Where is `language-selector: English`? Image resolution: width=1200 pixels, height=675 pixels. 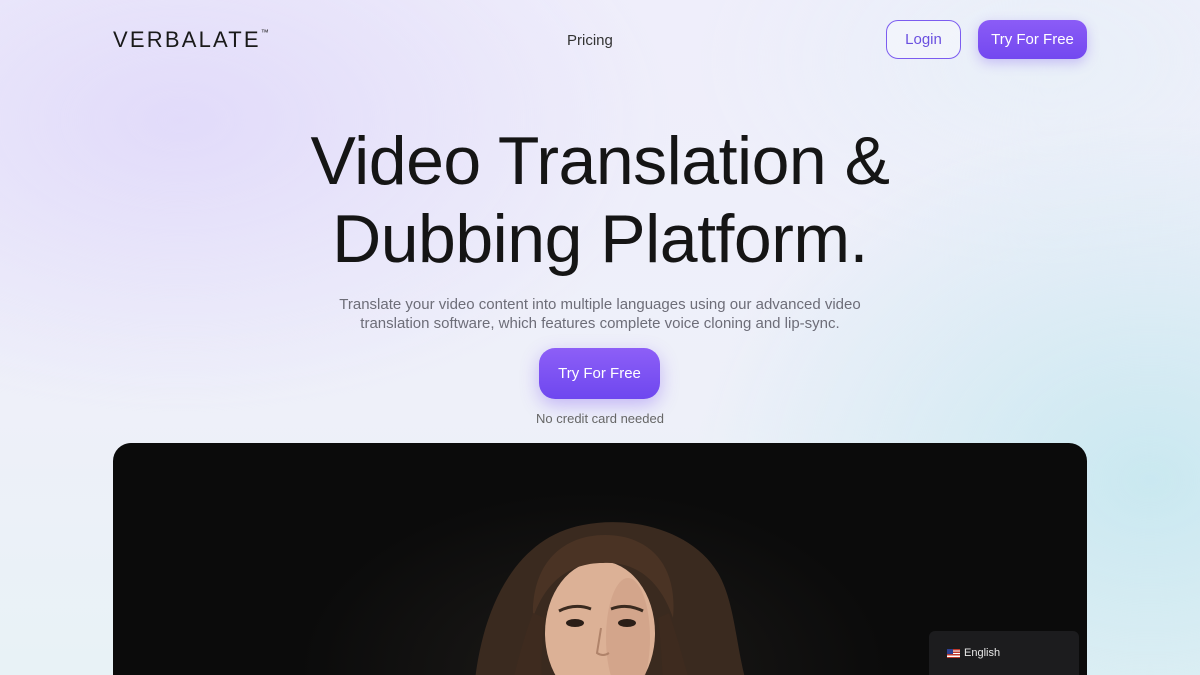 language-selector: English is located at coordinates (1004, 653).